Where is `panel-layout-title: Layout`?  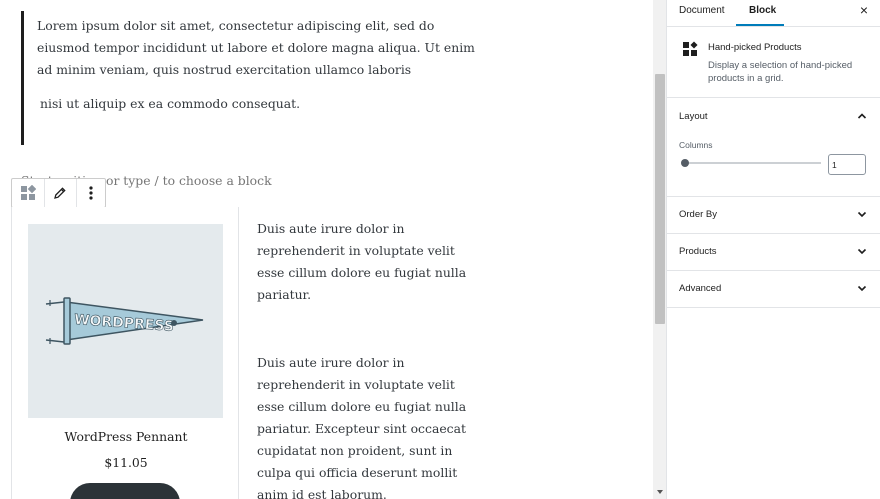 panel-layout-title: Layout is located at coordinates (693, 116).